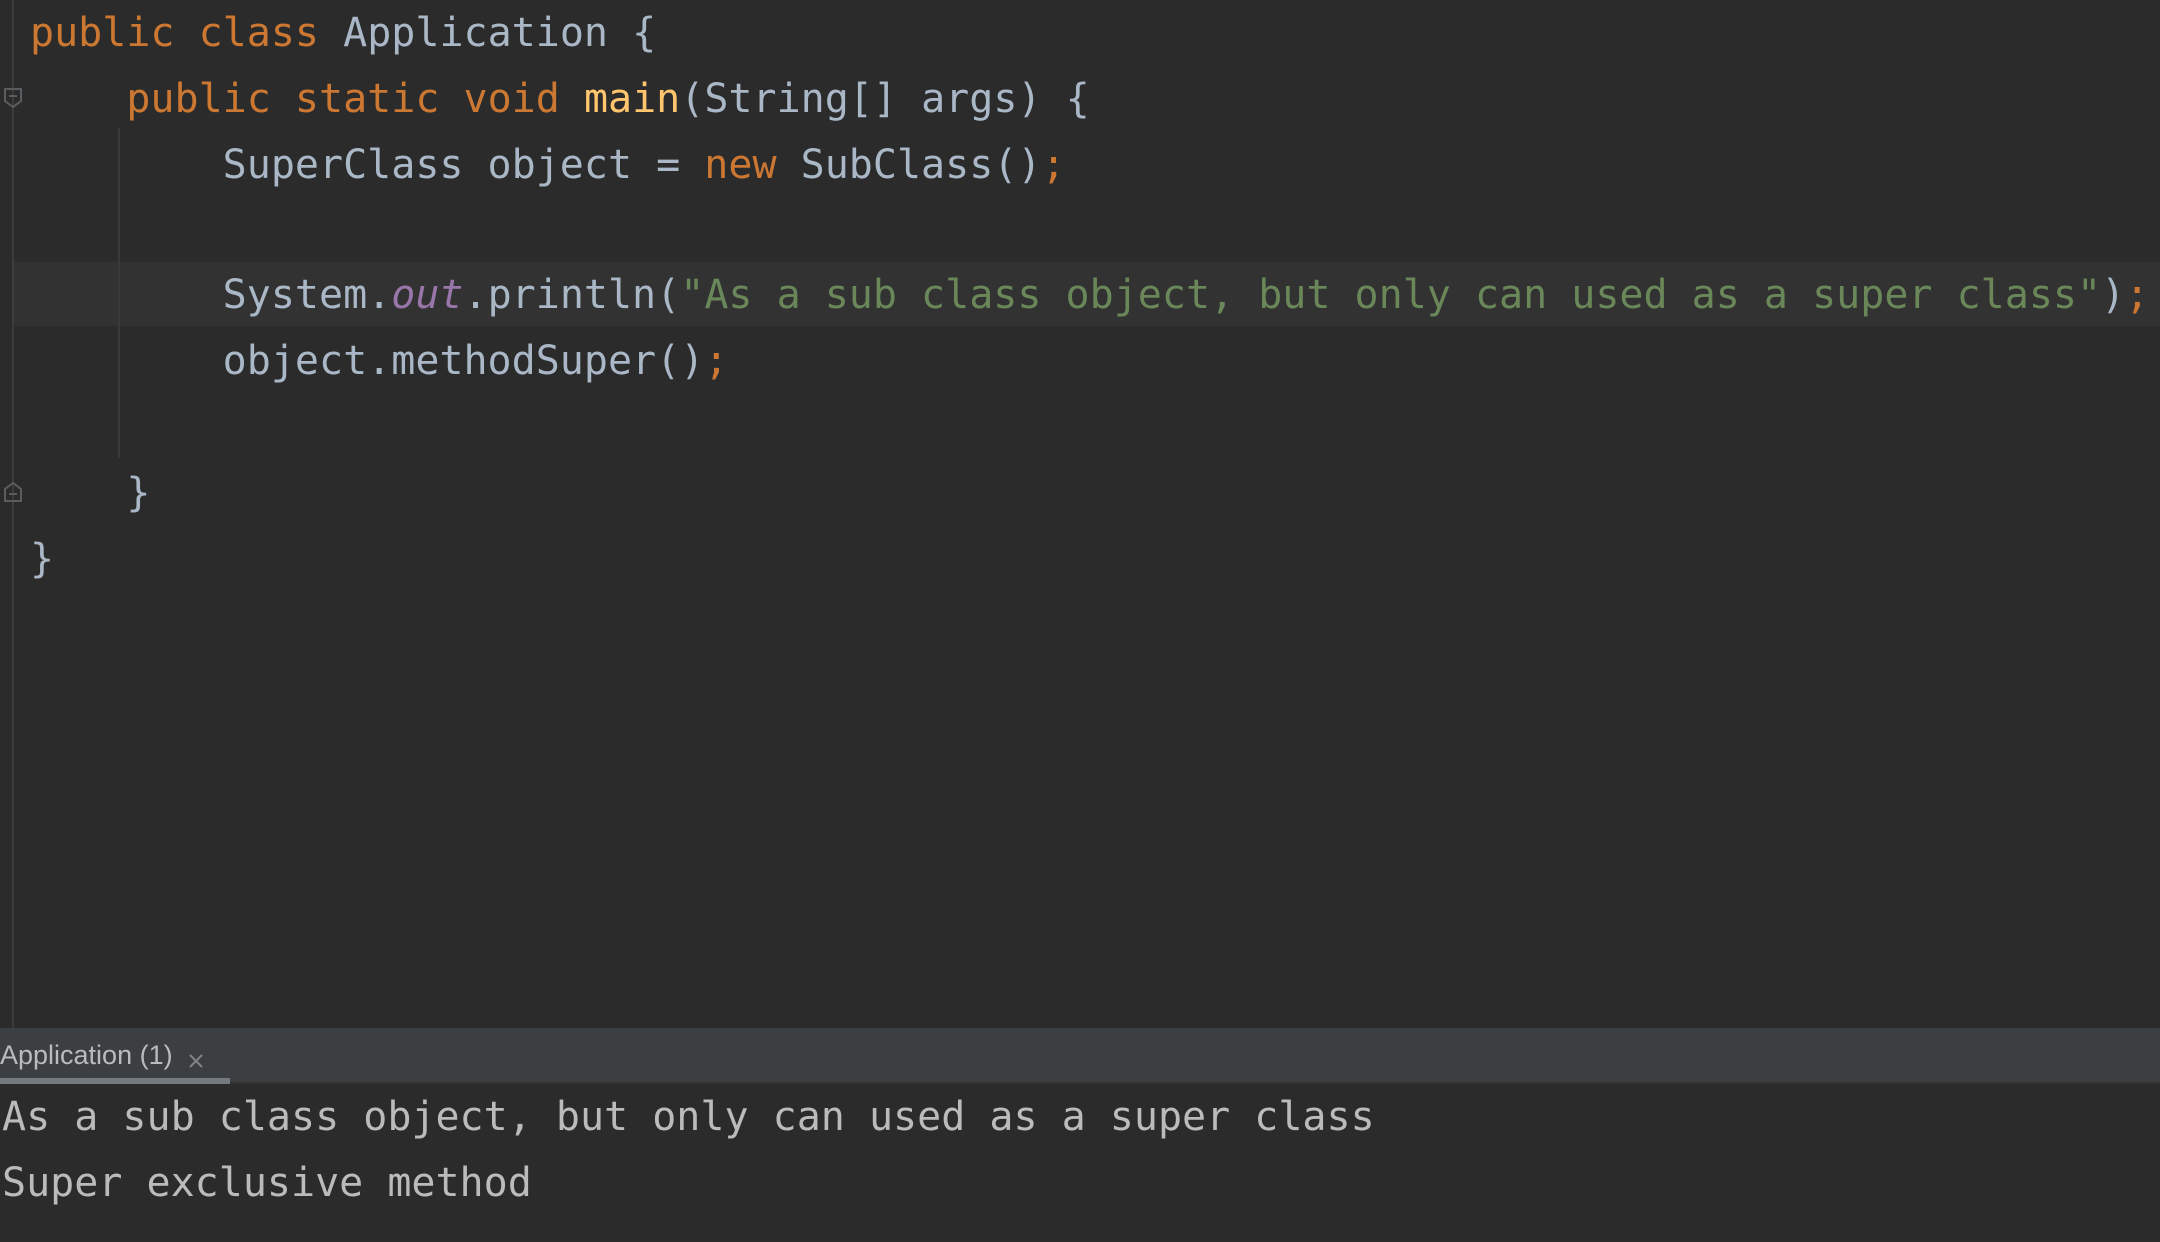  I want to click on static-field: out, so click(427, 295).